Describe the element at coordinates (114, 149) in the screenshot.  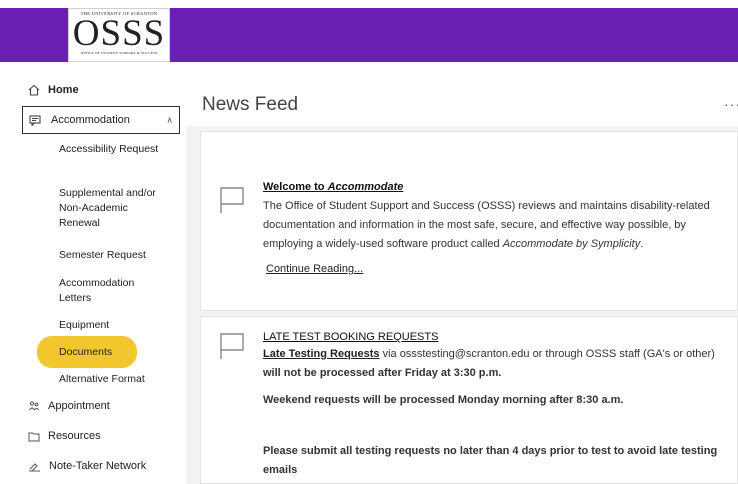
I see `sidebar-subitem-accessibility-request: Accessibility Request` at that location.